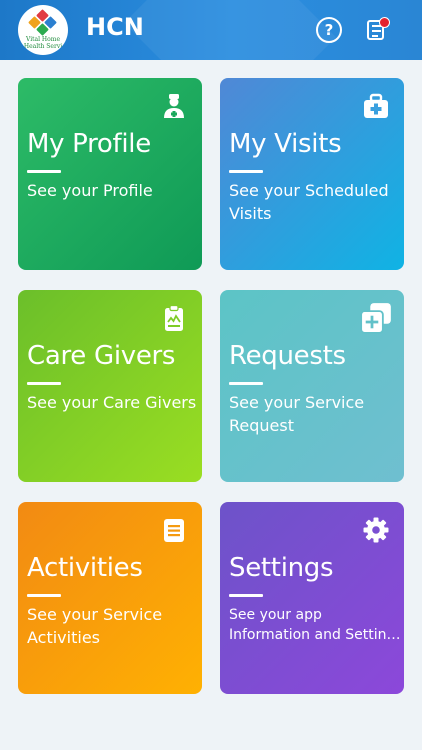 The width and height of the screenshot is (422, 750). Describe the element at coordinates (297, 414) in the screenshot. I see `tile-subtitle: See your Service Request` at that location.